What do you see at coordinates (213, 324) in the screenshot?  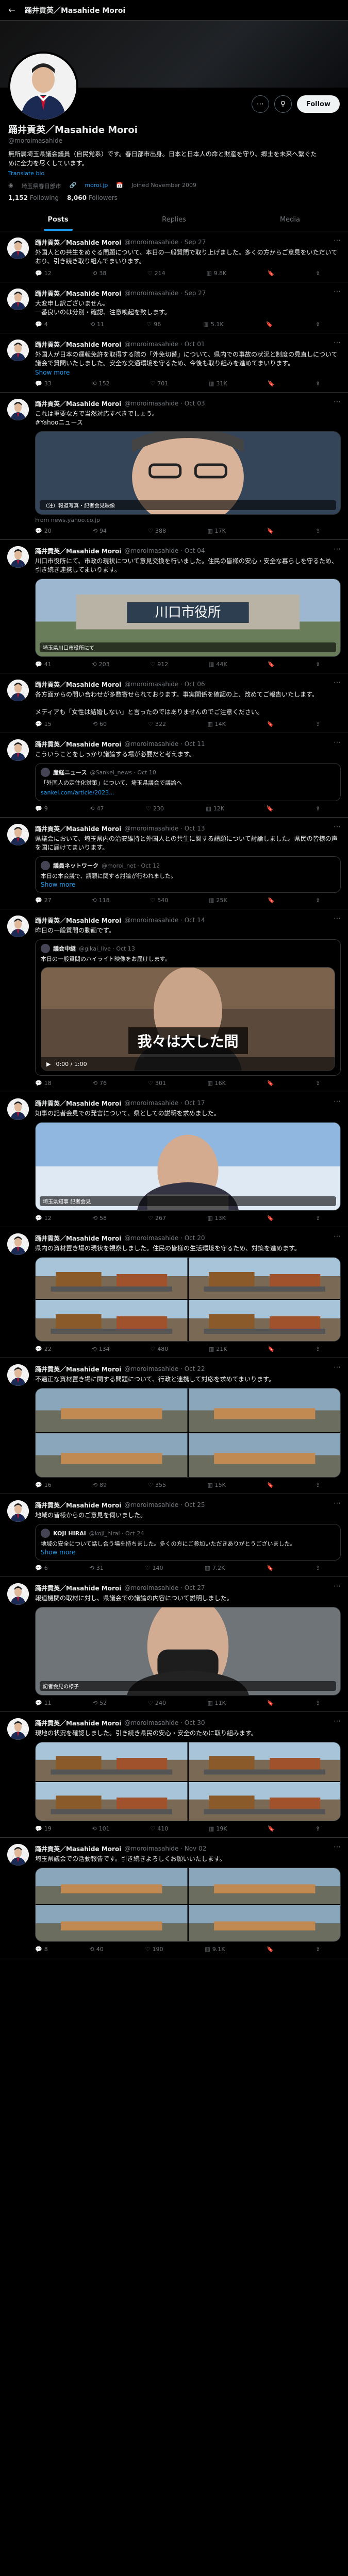 I see `views-action: ▥ 5.1K` at bounding box center [213, 324].